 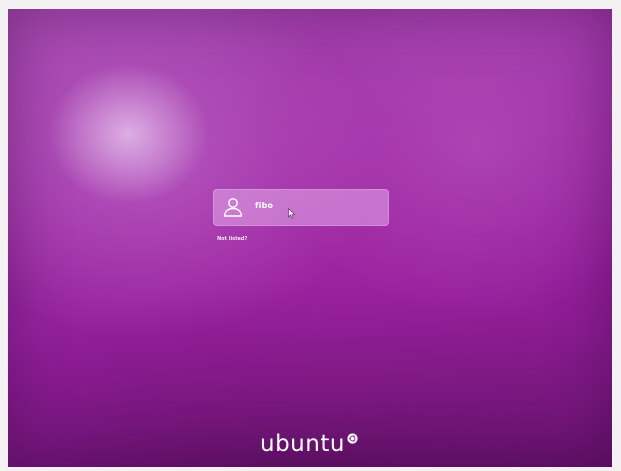 I want to click on user-avatar-icon, so click(x=233, y=207).